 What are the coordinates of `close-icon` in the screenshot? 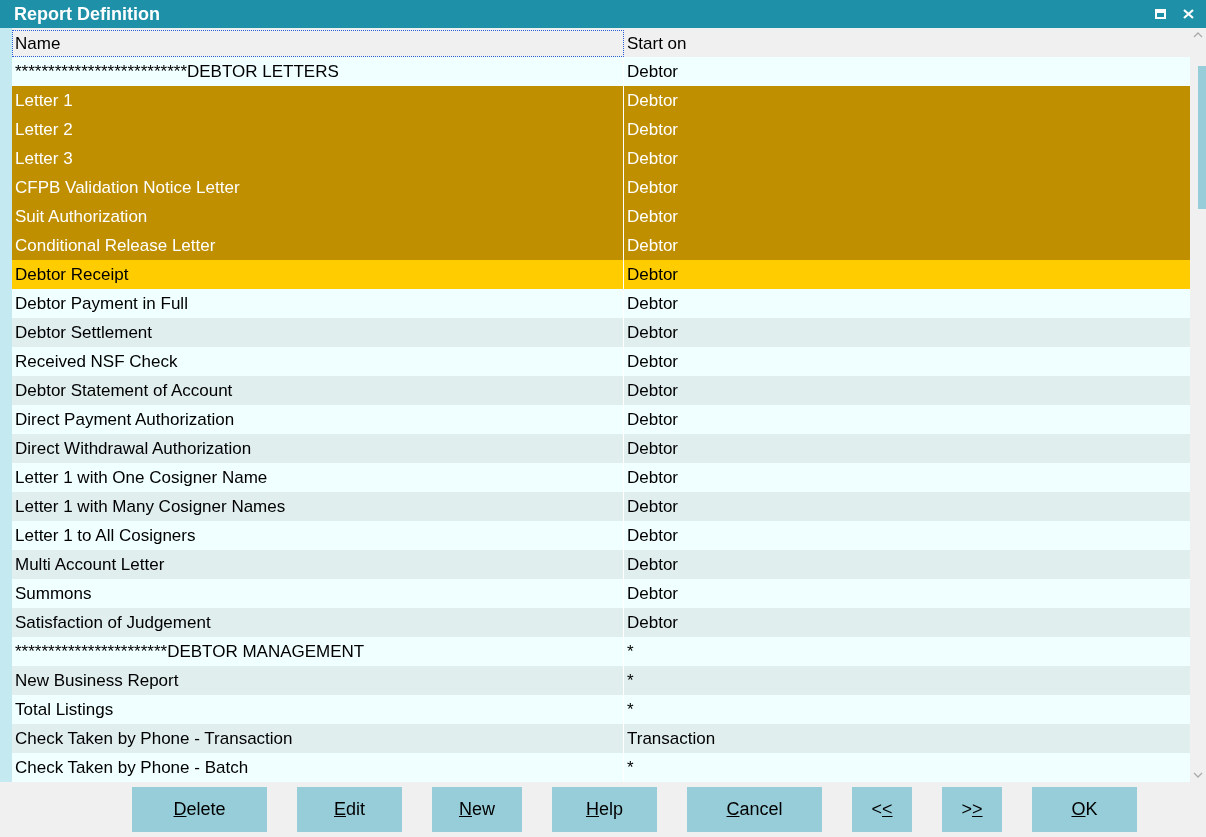 It's located at (1188, 14).